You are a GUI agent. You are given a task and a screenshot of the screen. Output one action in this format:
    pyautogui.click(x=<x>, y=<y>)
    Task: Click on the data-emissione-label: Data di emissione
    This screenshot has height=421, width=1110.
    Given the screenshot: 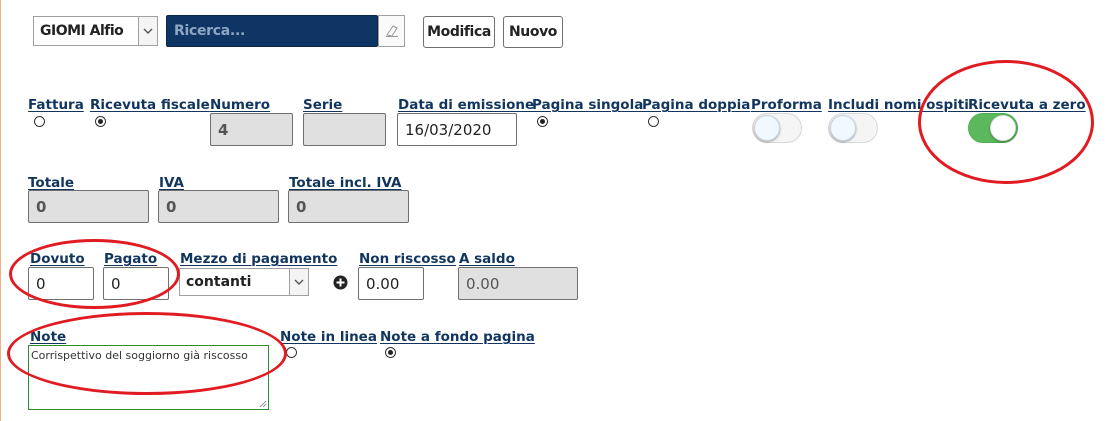 What is the action you would take?
    pyautogui.click(x=466, y=105)
    